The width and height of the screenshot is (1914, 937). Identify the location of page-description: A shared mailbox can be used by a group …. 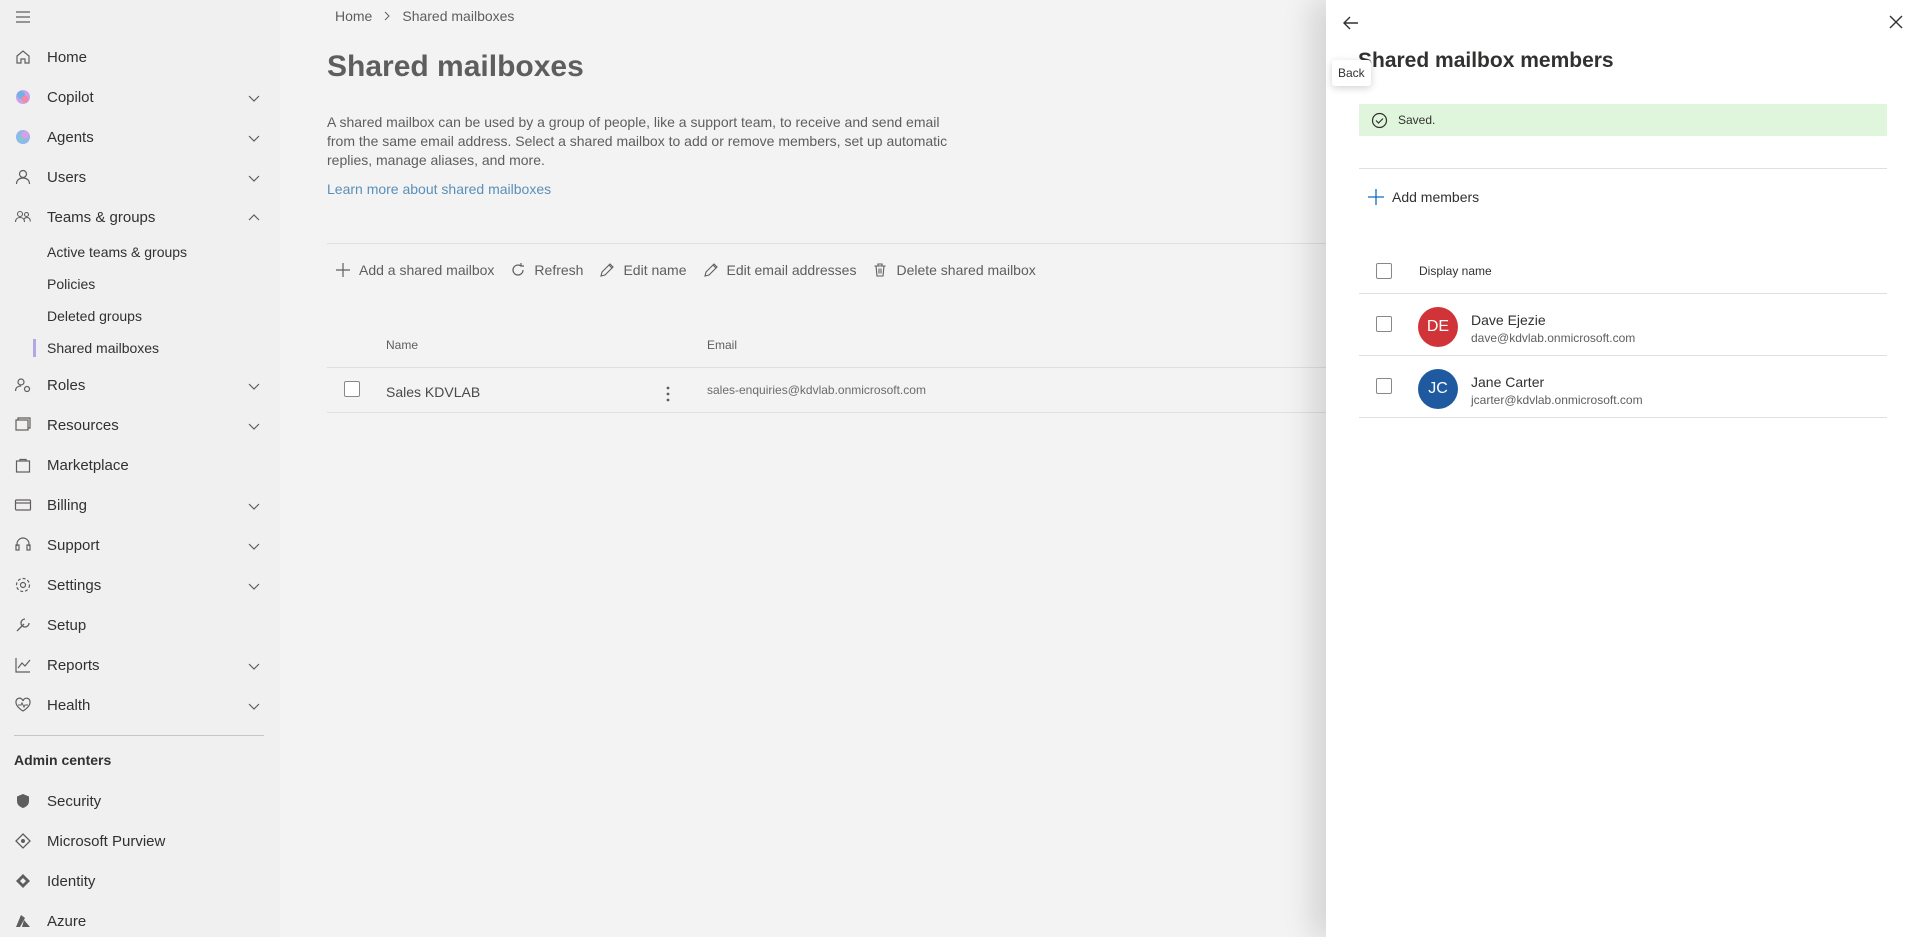
(637, 141).